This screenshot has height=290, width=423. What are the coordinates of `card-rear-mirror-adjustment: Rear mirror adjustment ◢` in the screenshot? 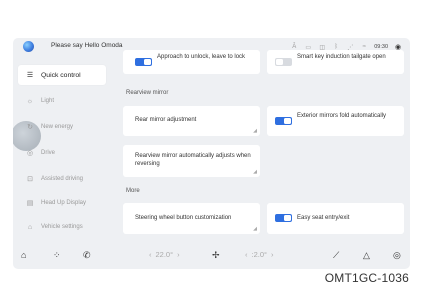 It's located at (191, 121).